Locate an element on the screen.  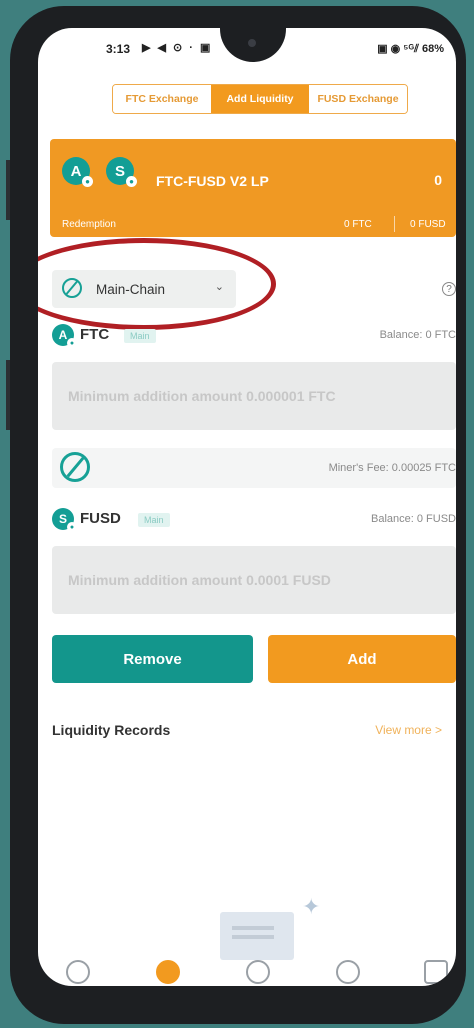
tab-ftc-exchange: FTC Exchange is located at coordinates (162, 99).